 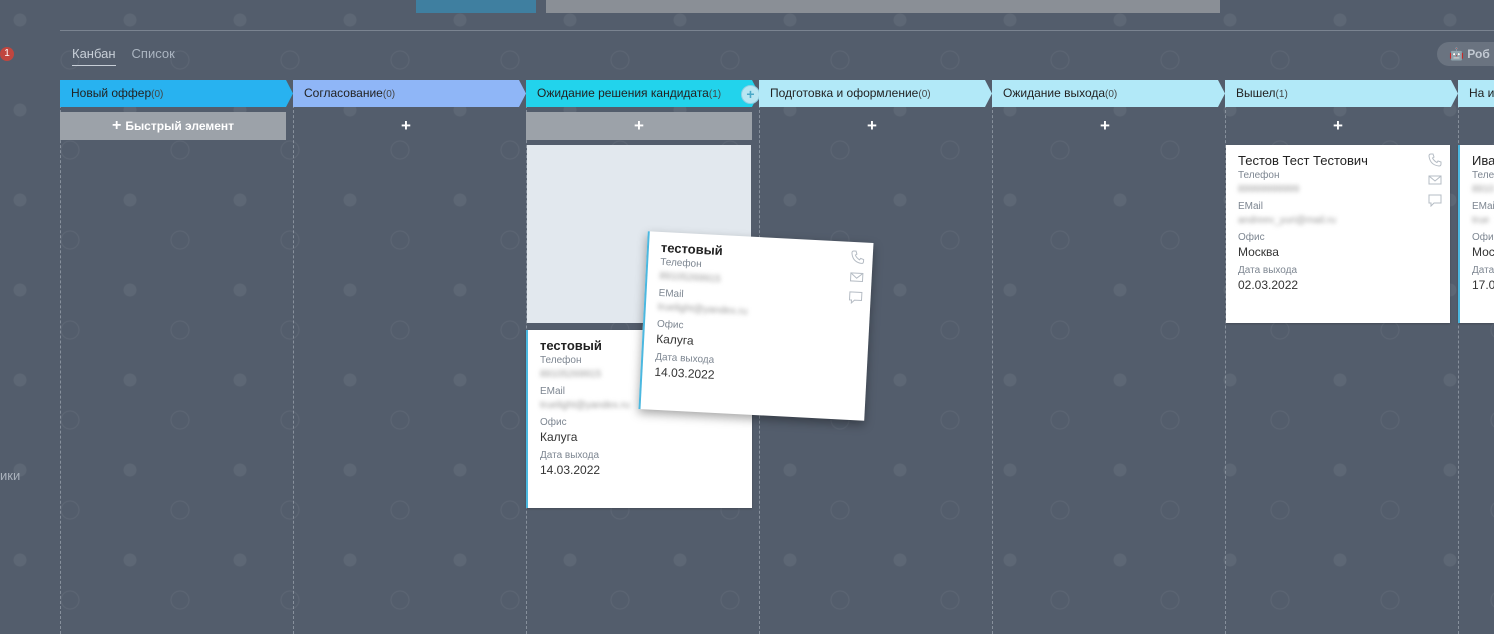 I want to click on card-email-value: andreev_yuri@mail.ru, so click(x=1287, y=220).